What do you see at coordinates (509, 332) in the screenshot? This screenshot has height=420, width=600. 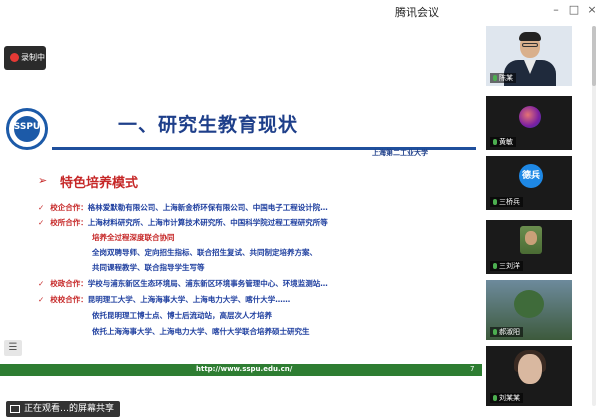 I see `participant-name: 郝淑阳` at bounding box center [509, 332].